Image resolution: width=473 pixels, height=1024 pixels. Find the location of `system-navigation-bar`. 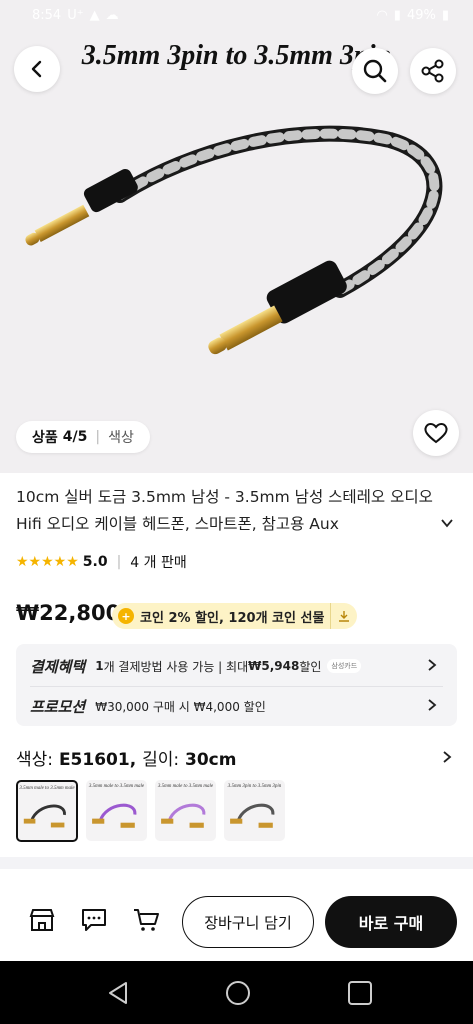

system-navigation-bar is located at coordinates (236, 992).